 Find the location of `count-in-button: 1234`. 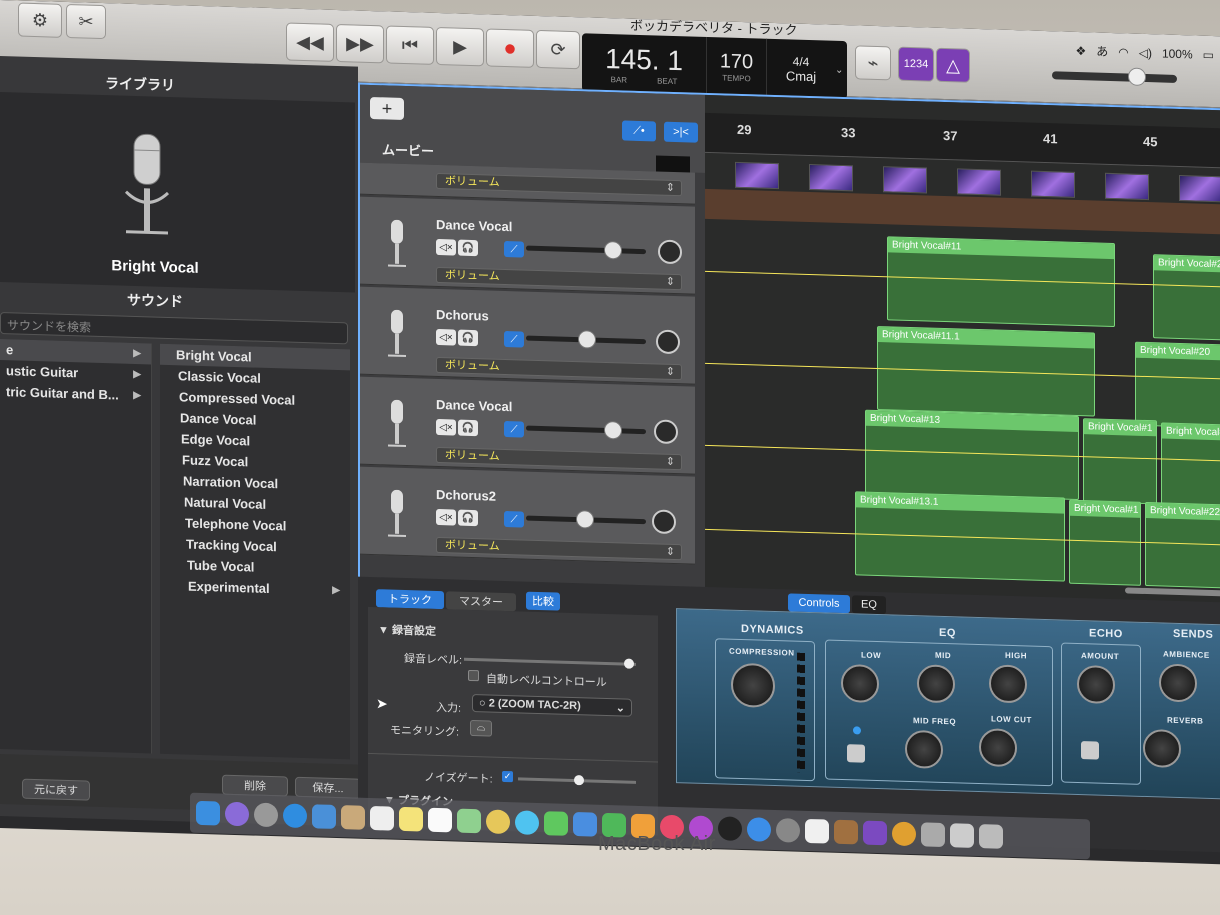

count-in-button: 1234 is located at coordinates (916, 64).